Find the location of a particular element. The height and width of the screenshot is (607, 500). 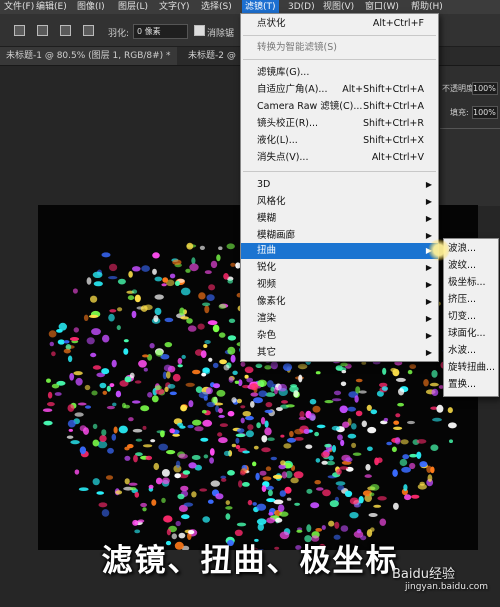

menu-item-stylize: 风格化 ▶ is located at coordinates (339, 202).